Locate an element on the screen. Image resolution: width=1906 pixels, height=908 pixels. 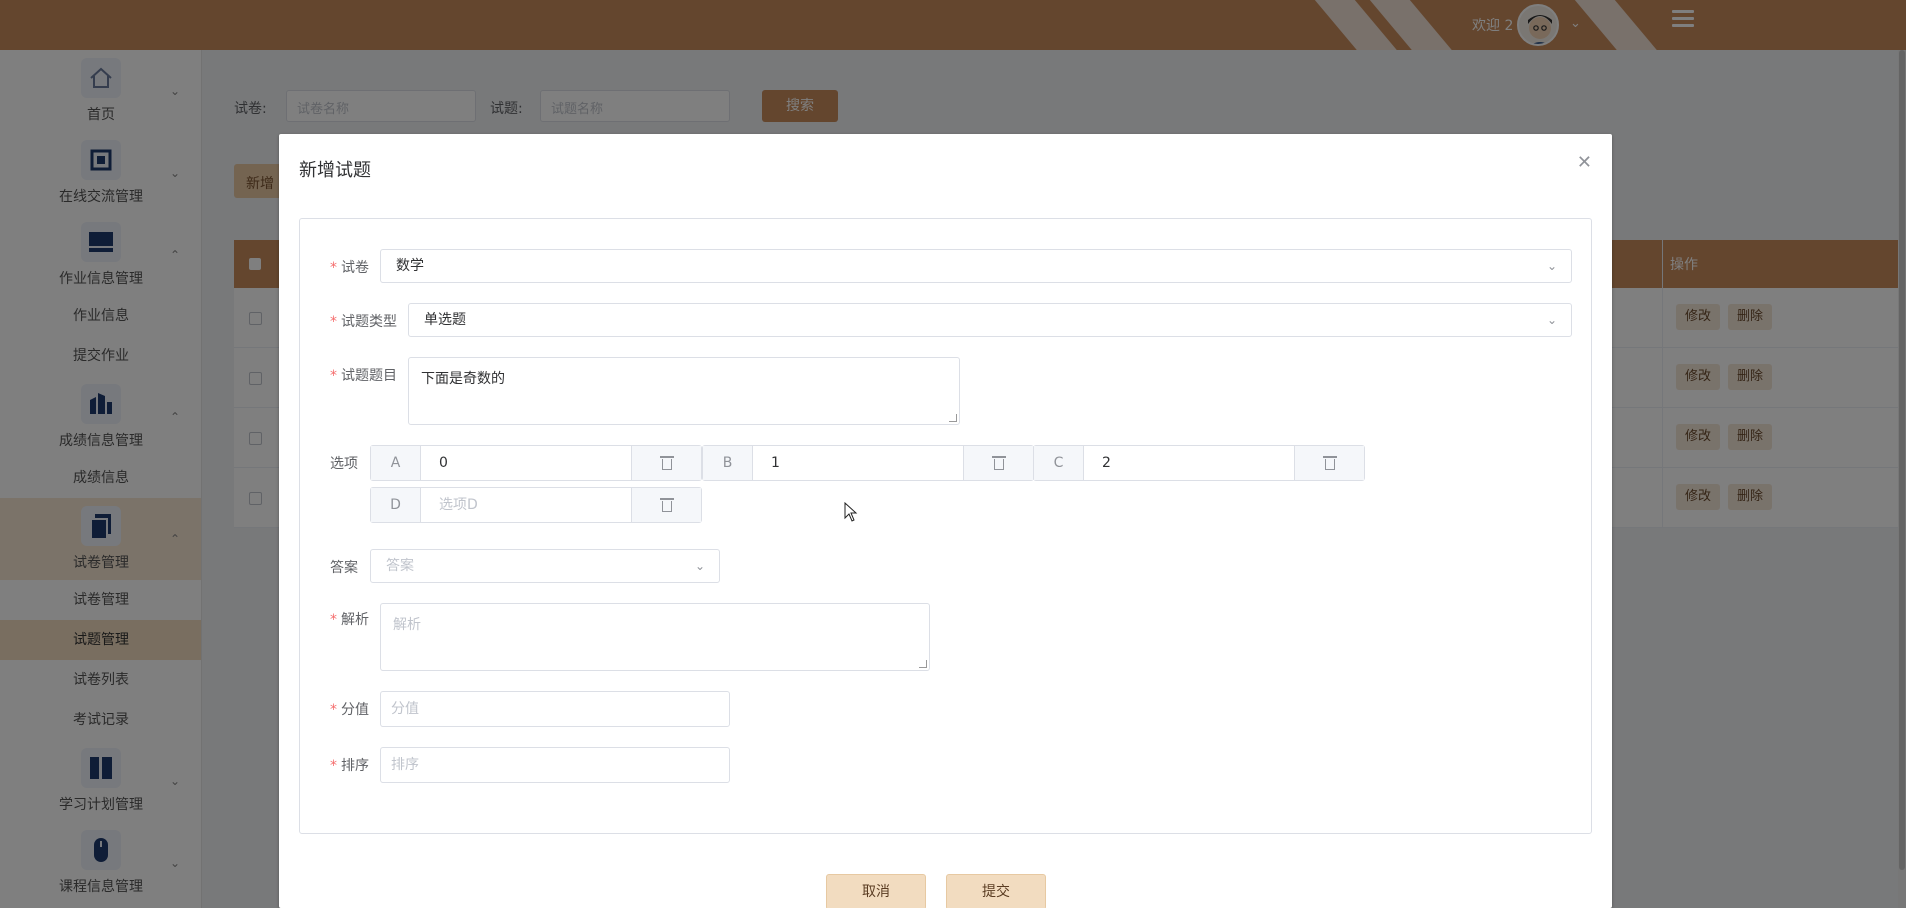
option-b: B 1 is located at coordinates (868, 463).